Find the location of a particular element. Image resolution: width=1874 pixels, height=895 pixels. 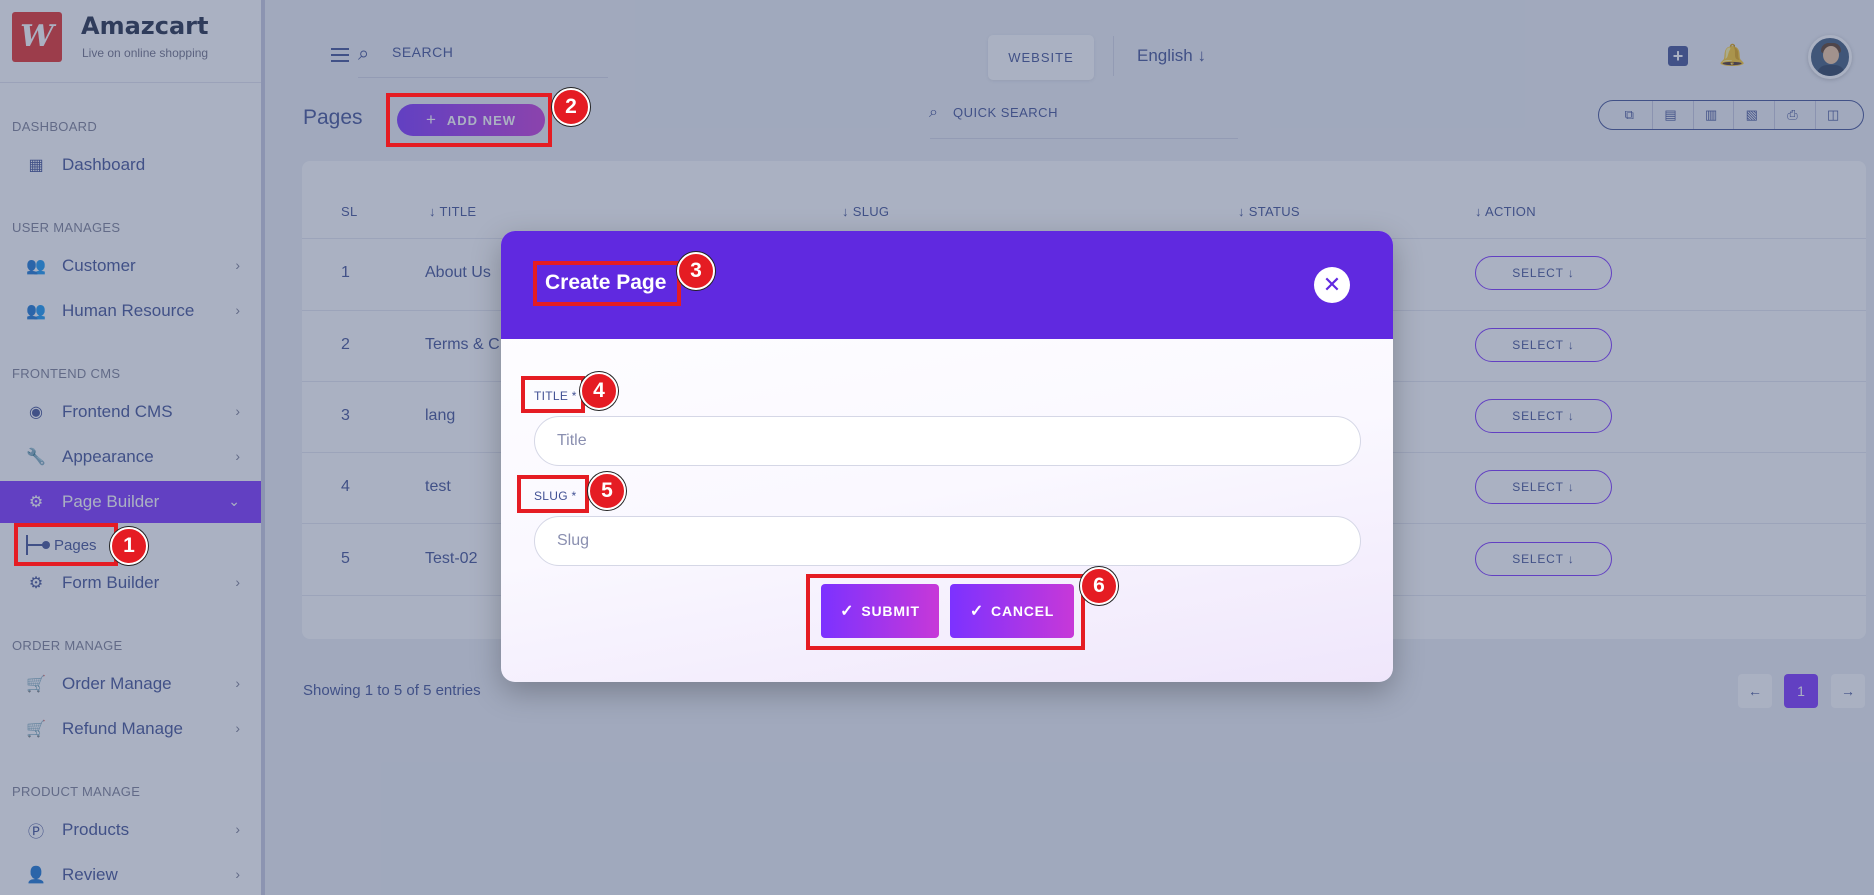

highlight-box-action-buttons is located at coordinates (945, 612).